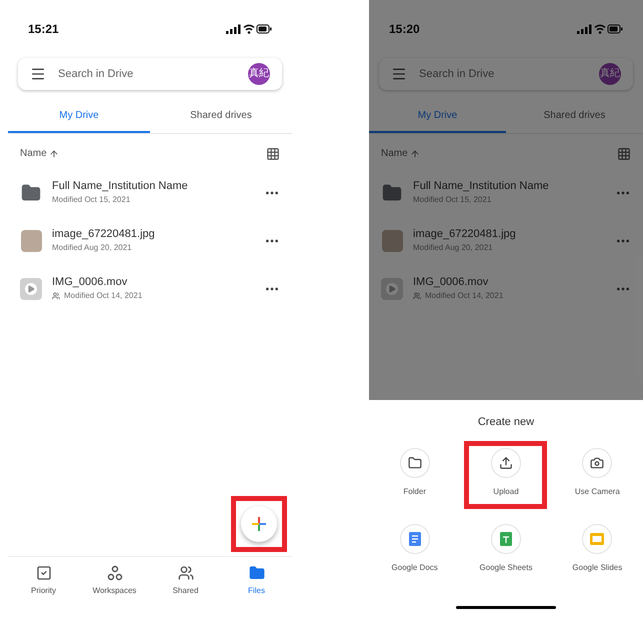 The image size is (643, 617). I want to click on create-option: Folder, so click(414, 474).